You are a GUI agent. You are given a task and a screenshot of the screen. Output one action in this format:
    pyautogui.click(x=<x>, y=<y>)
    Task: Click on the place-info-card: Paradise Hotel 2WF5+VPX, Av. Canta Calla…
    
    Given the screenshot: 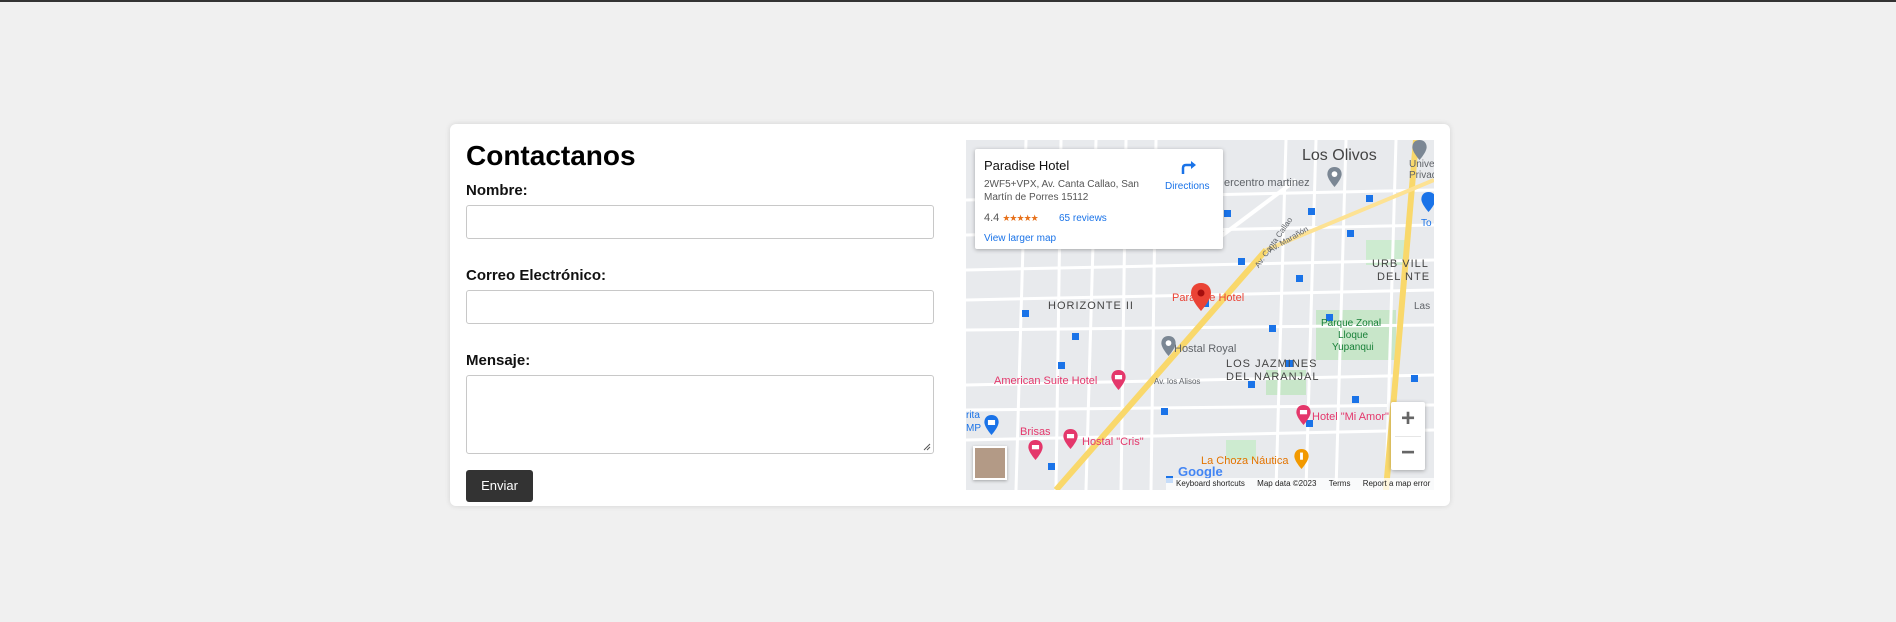 What is the action you would take?
    pyautogui.click(x=1099, y=199)
    